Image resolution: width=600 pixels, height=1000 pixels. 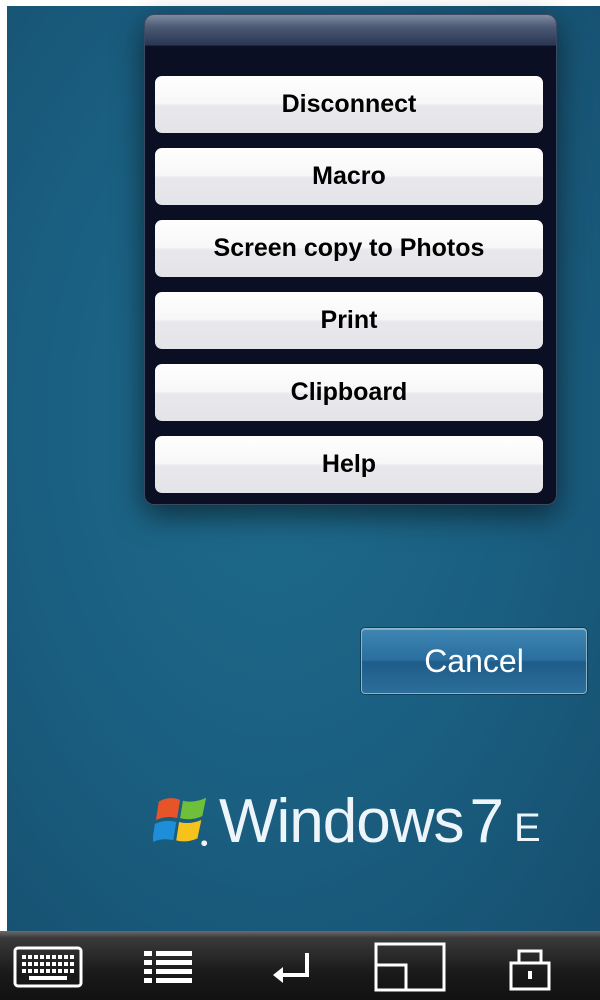 I want to click on window-icon, so click(x=410, y=967).